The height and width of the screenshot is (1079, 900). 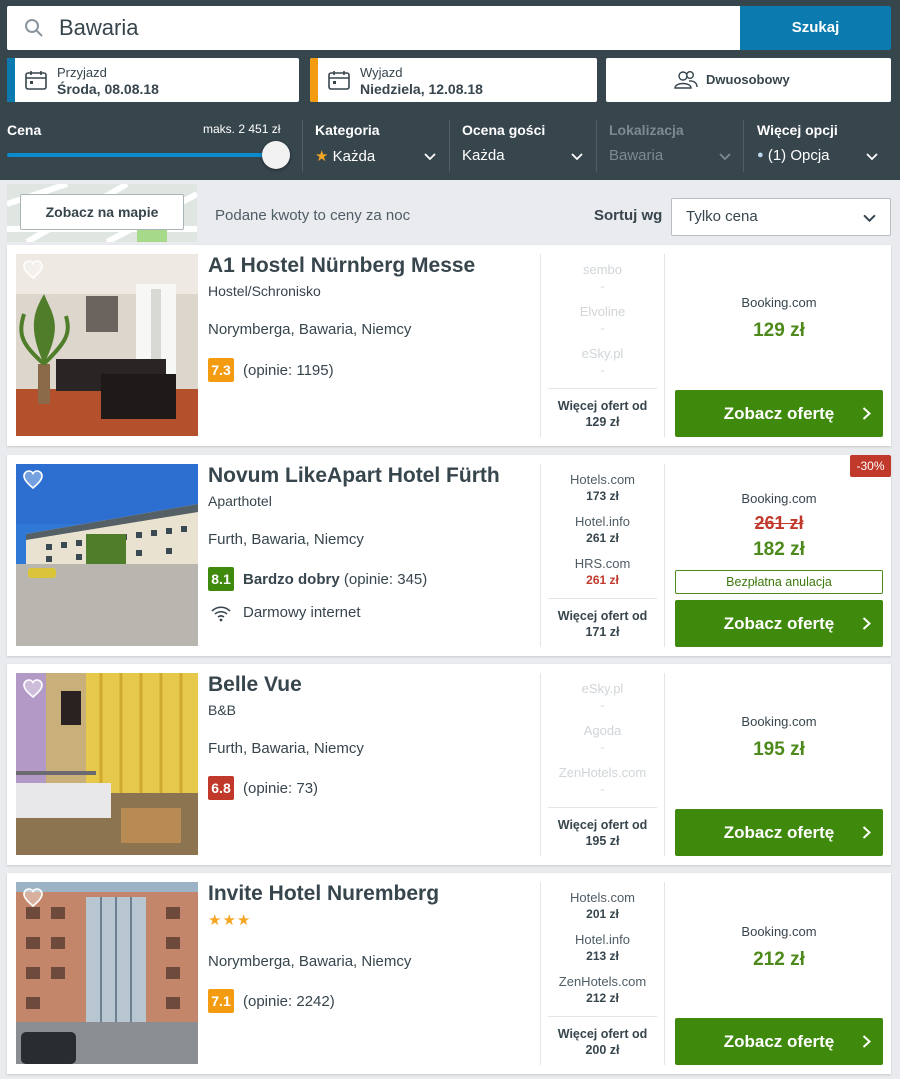 What do you see at coordinates (354, 156) in the screenshot?
I see `category-value: Każda` at bounding box center [354, 156].